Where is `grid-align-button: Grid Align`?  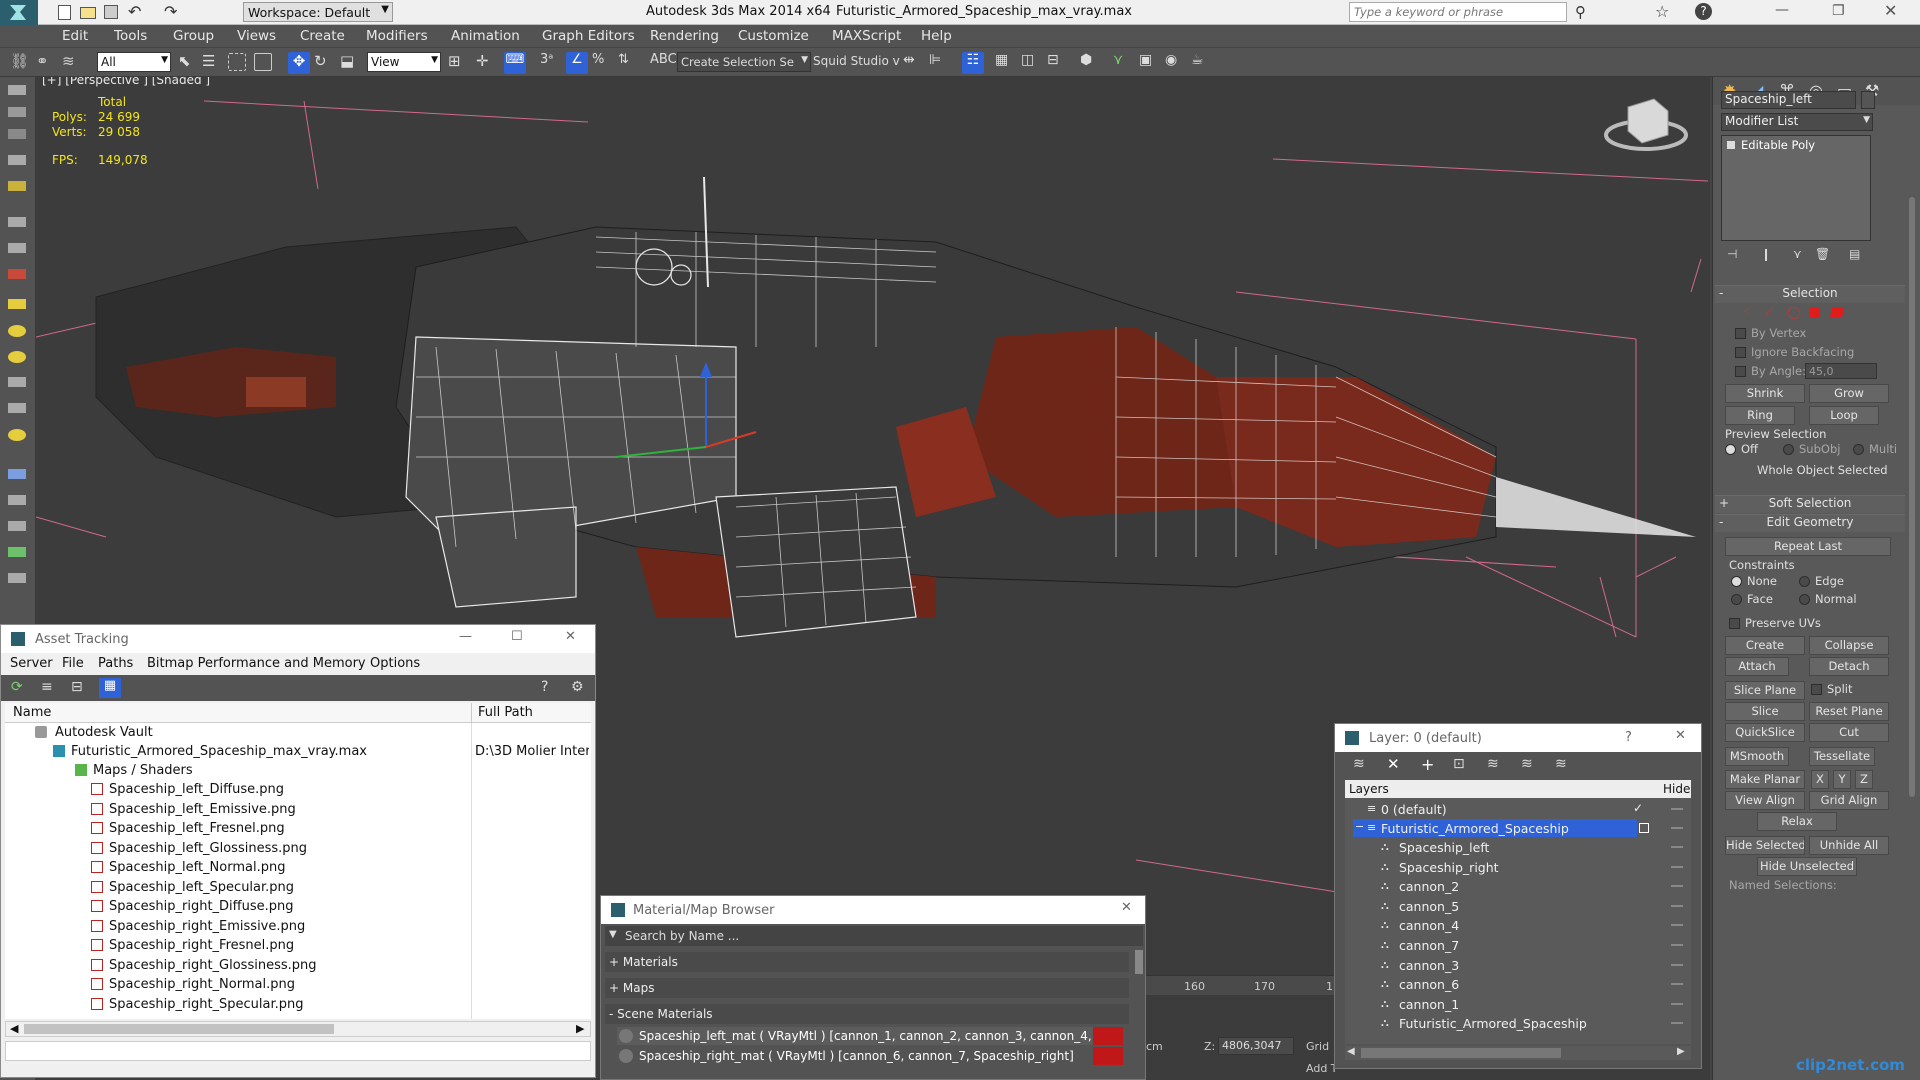 grid-align-button: Grid Align is located at coordinates (1849, 800).